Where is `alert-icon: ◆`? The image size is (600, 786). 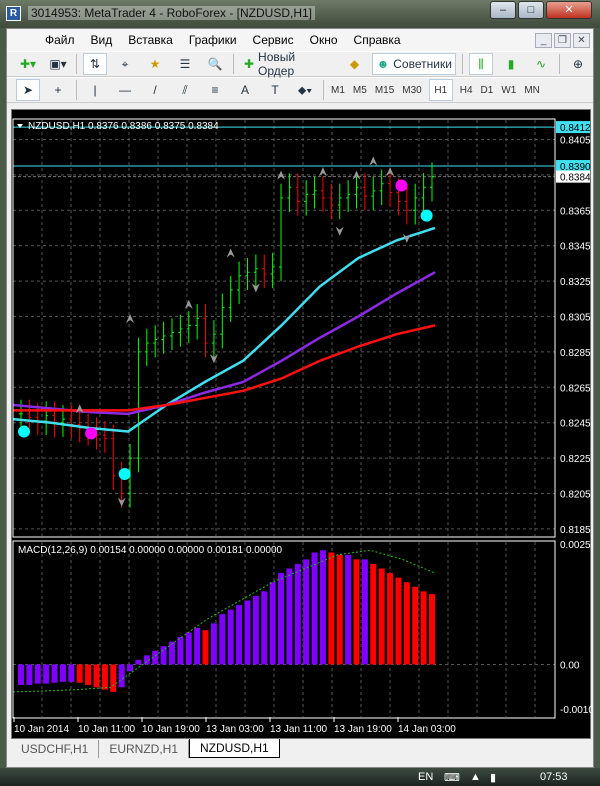 alert-icon: ◆ is located at coordinates (354, 64).